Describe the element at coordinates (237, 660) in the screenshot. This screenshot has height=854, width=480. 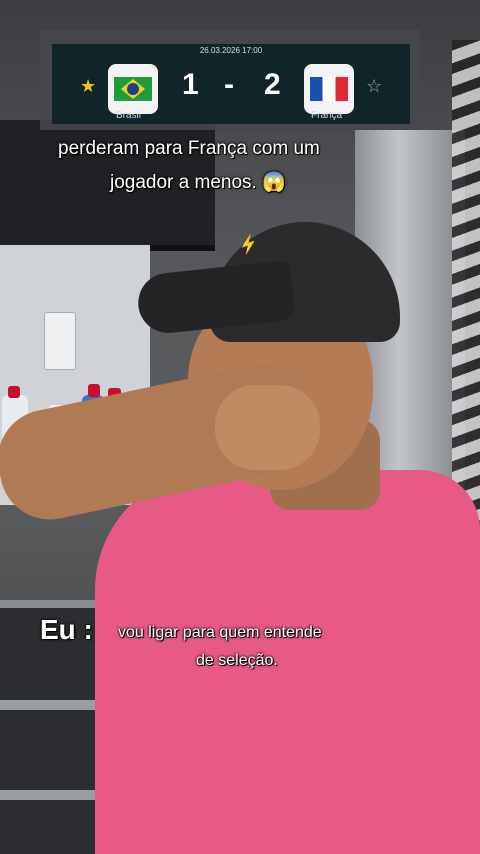
I see `bottom-caption-line2: de seleção.` at that location.